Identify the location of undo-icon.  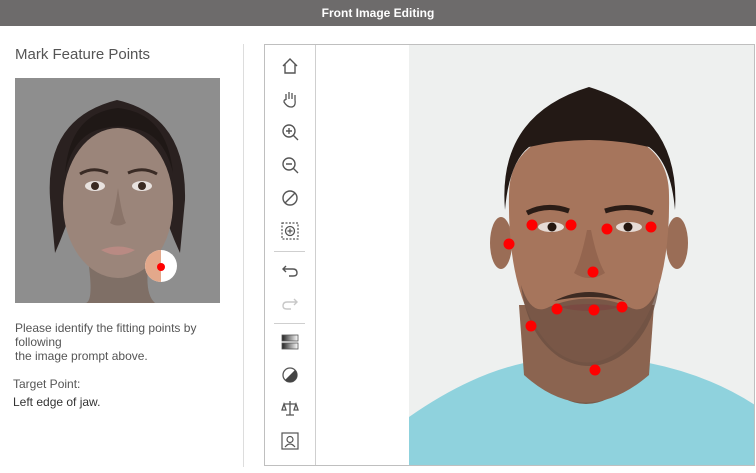
(290, 271).